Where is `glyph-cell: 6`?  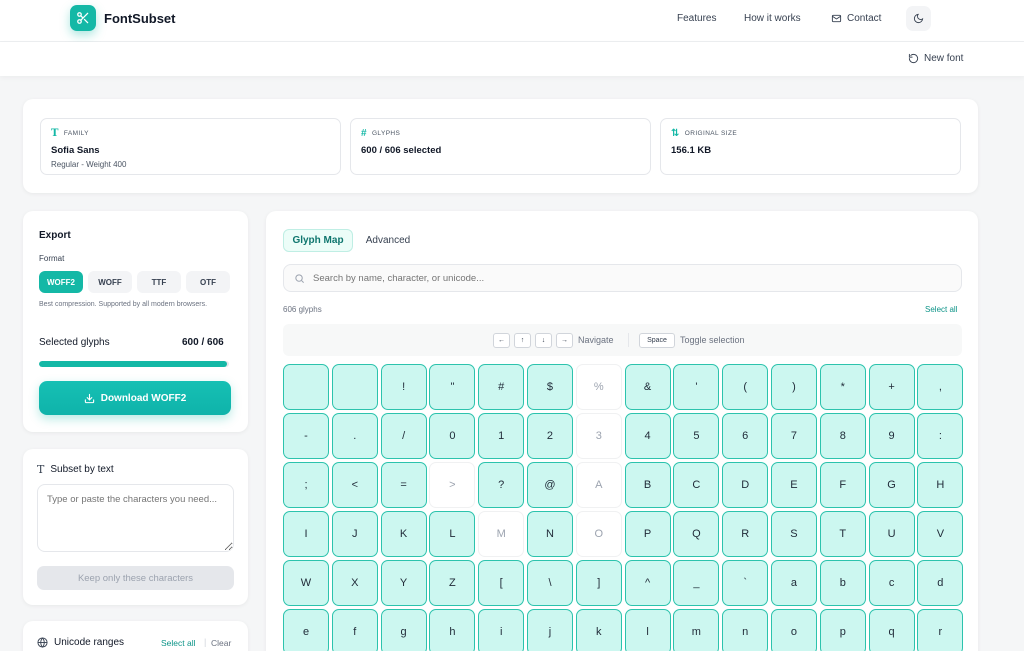 glyph-cell: 6 is located at coordinates (745, 436).